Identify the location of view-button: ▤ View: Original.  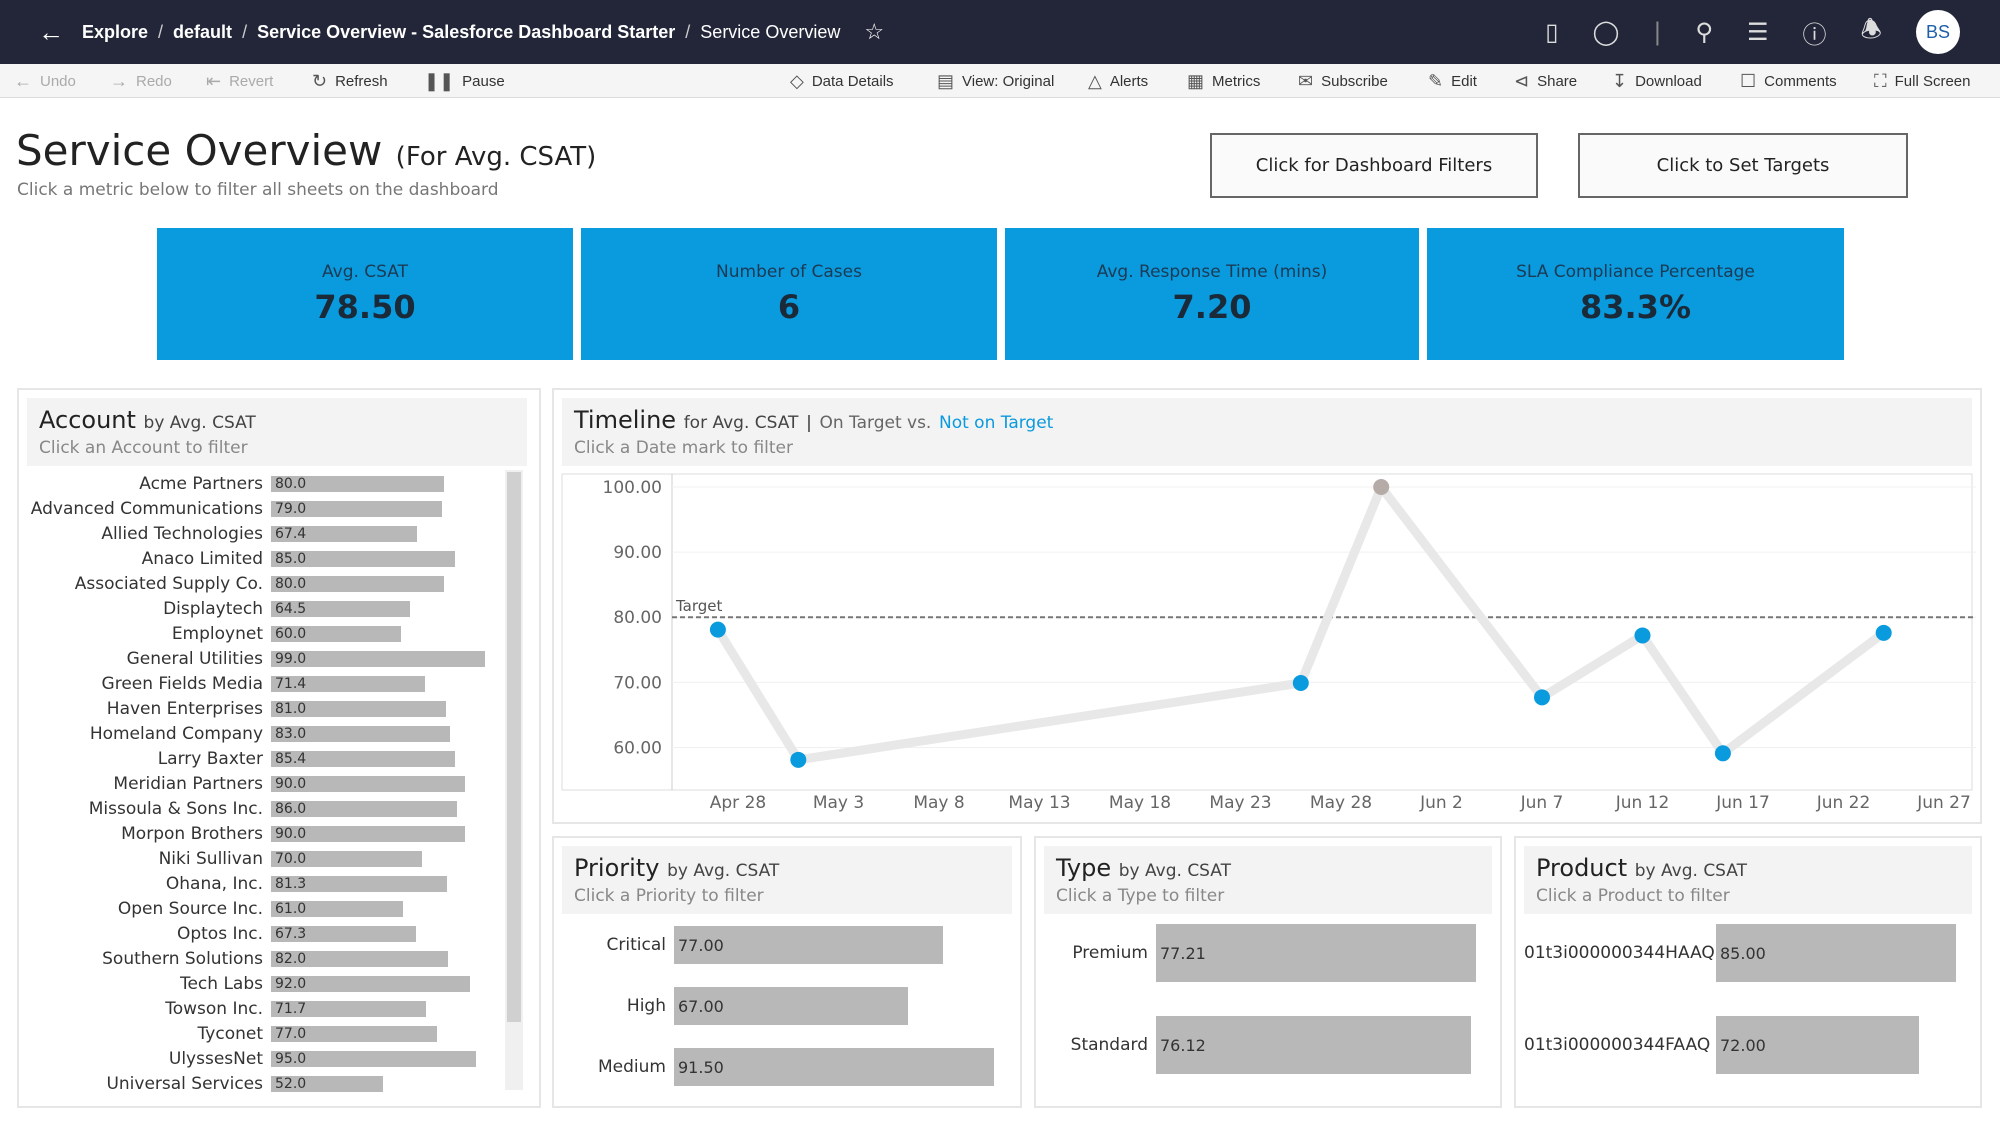
(995, 81).